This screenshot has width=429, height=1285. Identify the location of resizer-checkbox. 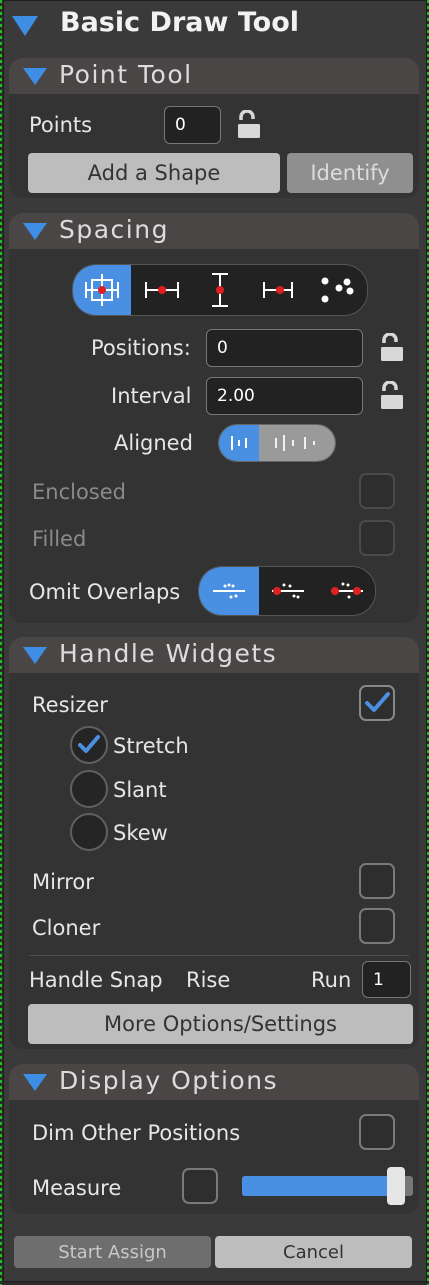
(377, 703).